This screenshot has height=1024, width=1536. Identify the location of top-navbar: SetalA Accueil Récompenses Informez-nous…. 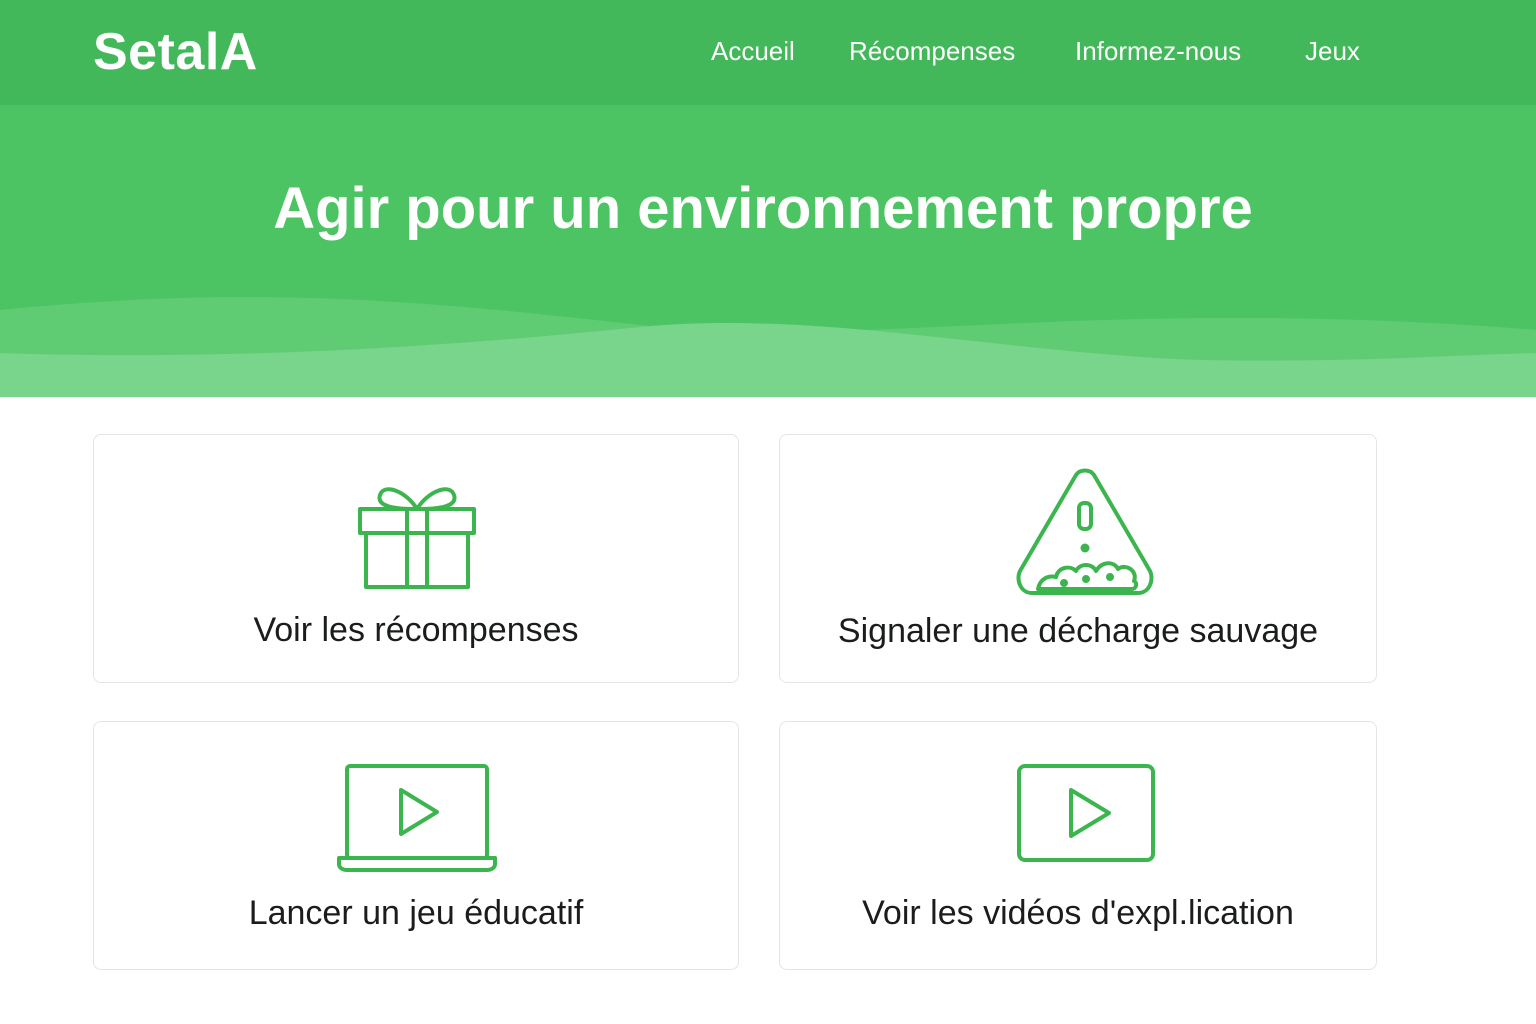
(768, 52).